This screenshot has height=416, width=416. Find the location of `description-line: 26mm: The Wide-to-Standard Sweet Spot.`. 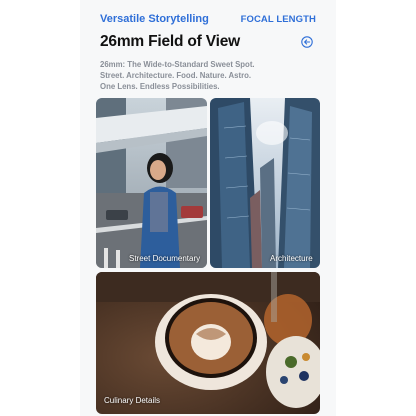

description-line: 26mm: The Wide-to-Standard Sweet Spot. is located at coordinates (177, 64).